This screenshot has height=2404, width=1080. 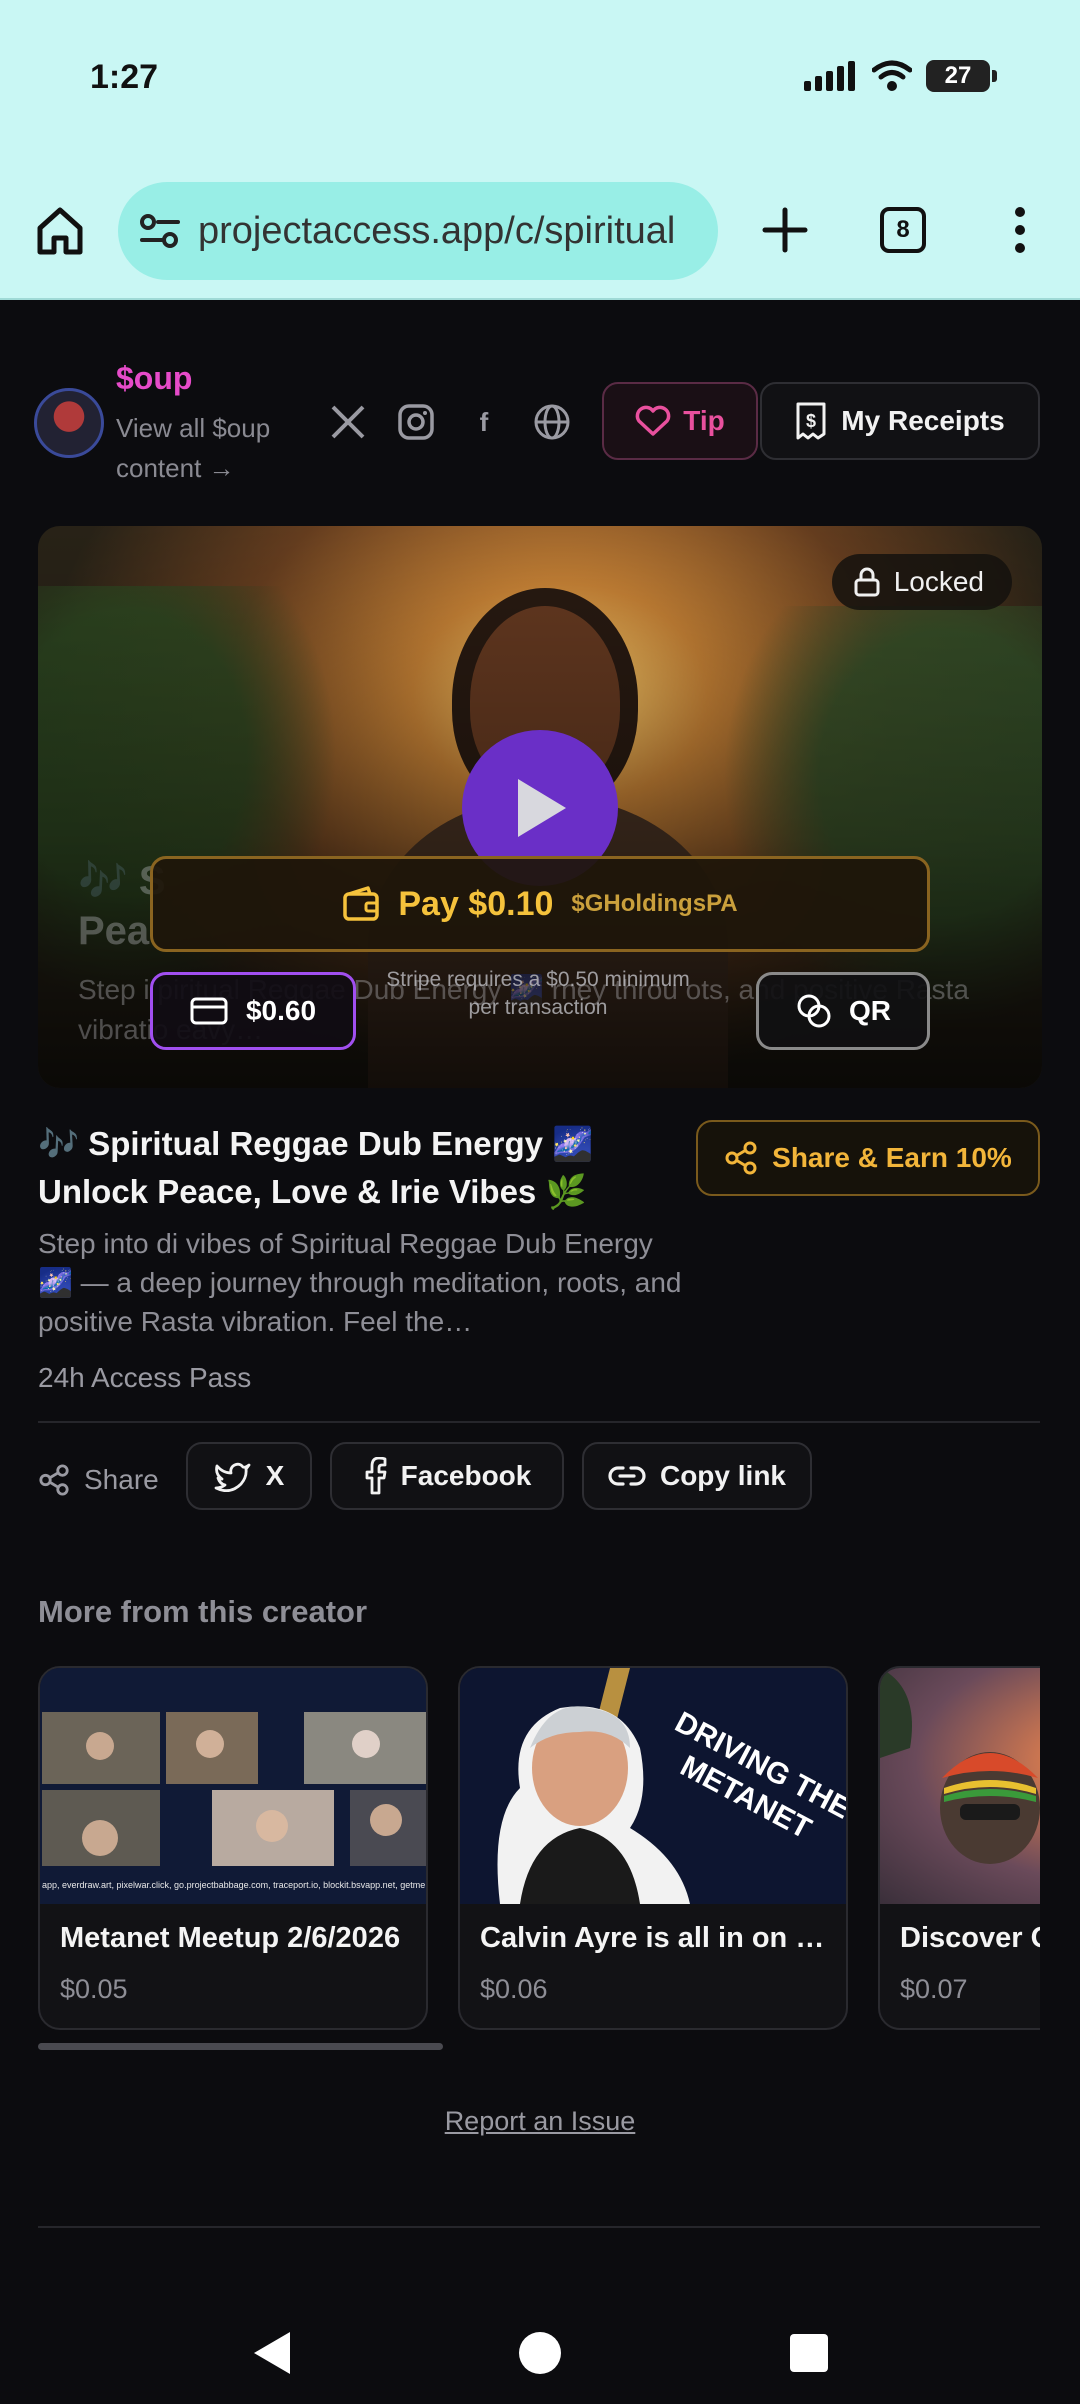 What do you see at coordinates (160, 231) in the screenshot?
I see `site-settings-icon` at bounding box center [160, 231].